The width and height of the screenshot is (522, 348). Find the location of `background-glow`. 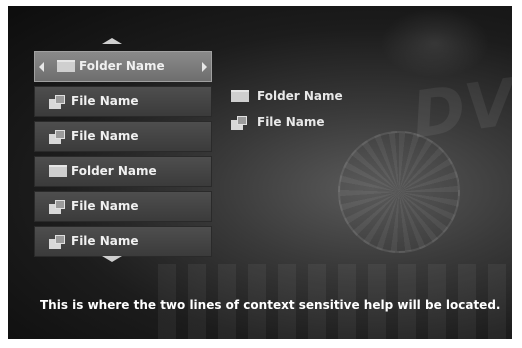

background-glow is located at coordinates (435, 43).